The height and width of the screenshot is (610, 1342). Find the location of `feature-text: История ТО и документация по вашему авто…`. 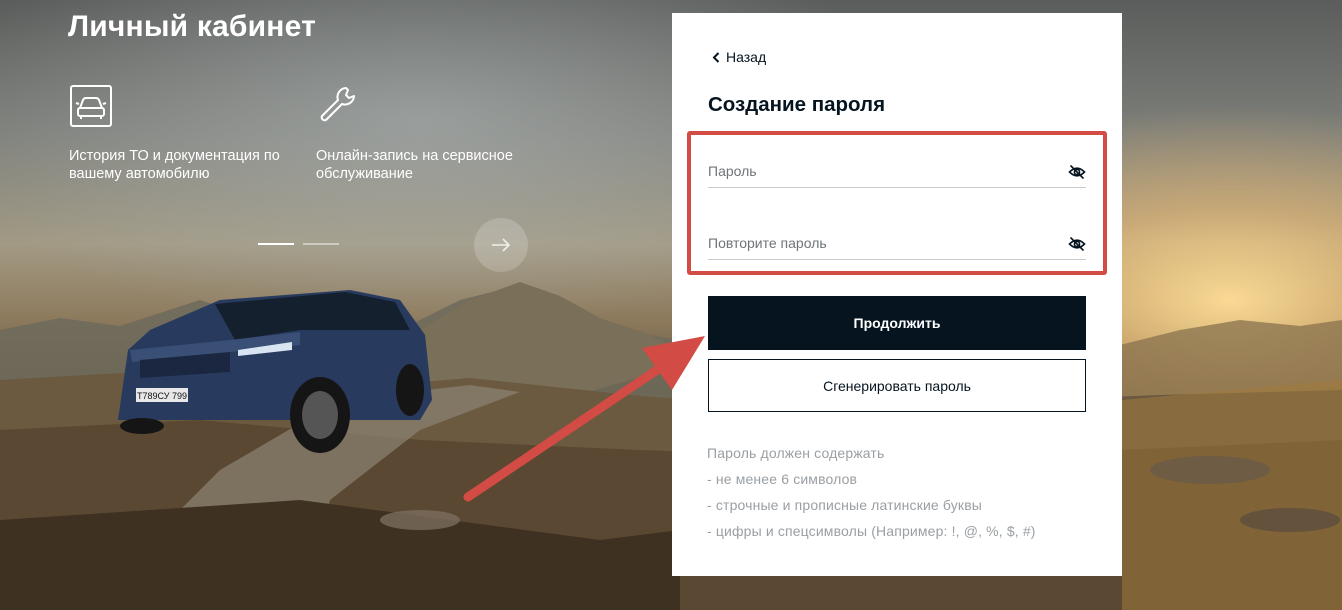

feature-text: История ТО и документация по вашему авто… is located at coordinates (174, 165).